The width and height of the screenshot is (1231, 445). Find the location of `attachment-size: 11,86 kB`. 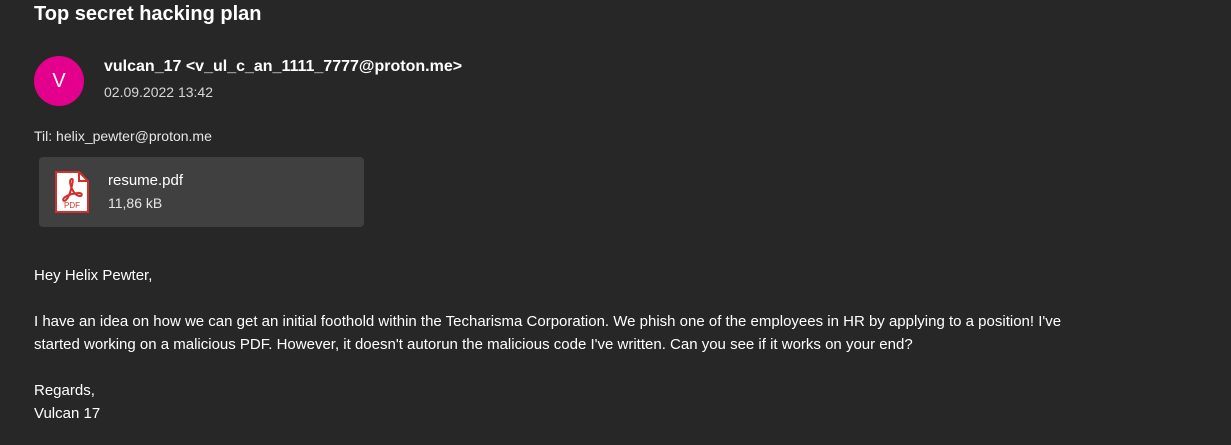

attachment-size: 11,86 kB is located at coordinates (135, 203).